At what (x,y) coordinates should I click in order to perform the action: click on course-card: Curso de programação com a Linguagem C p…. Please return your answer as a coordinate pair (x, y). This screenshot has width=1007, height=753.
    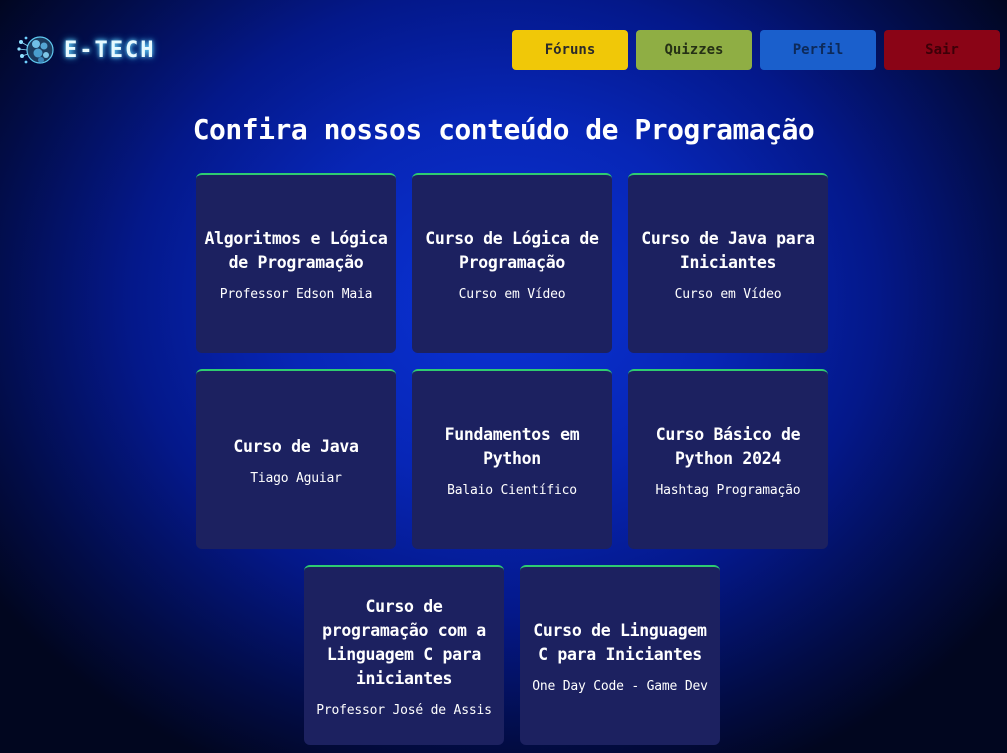
    Looking at the image, I should click on (404, 655).